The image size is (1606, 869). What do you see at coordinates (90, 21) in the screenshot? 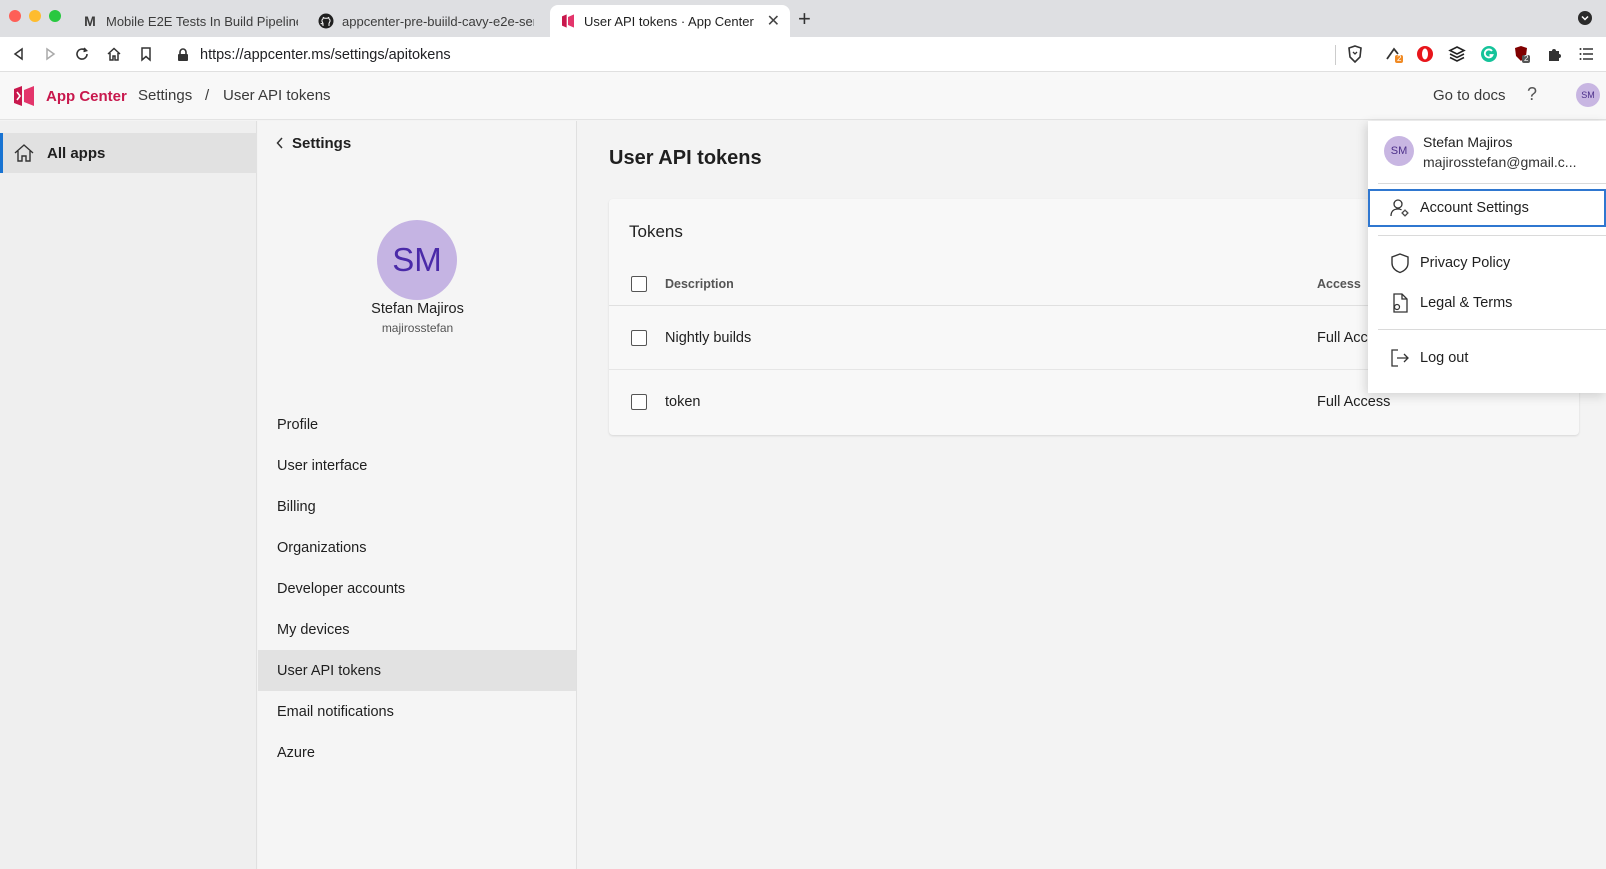
I see `medium-icon: M` at bounding box center [90, 21].